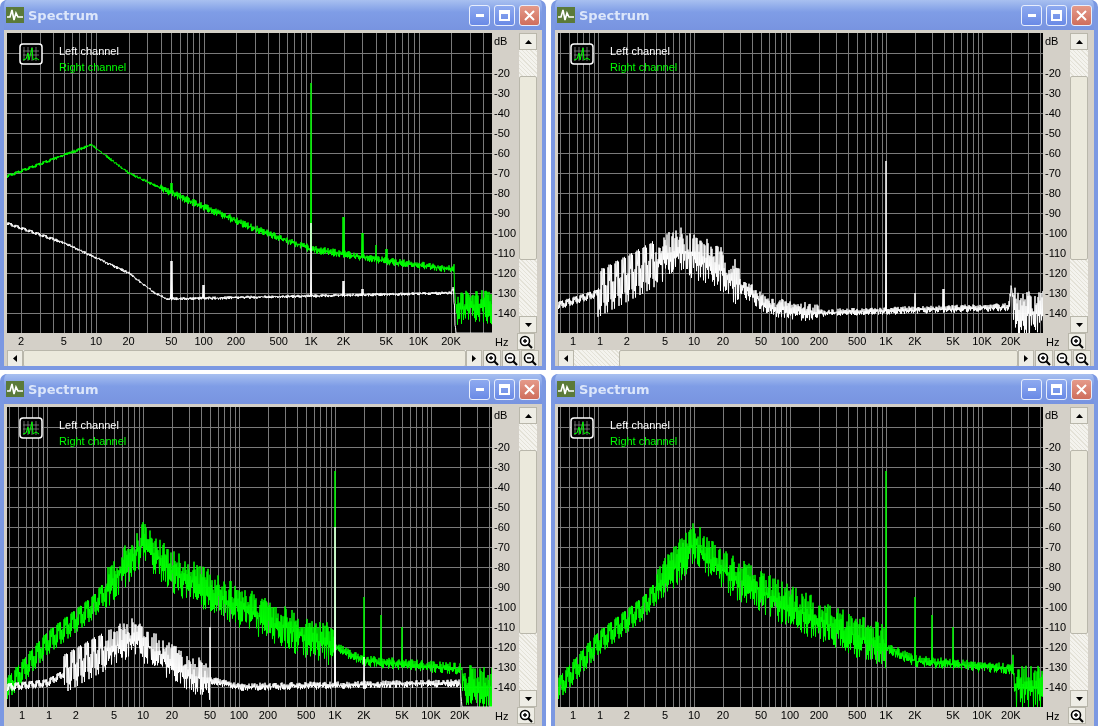 The height and width of the screenshot is (726, 1098). I want to click on axis-label: -60, so click(502, 527).